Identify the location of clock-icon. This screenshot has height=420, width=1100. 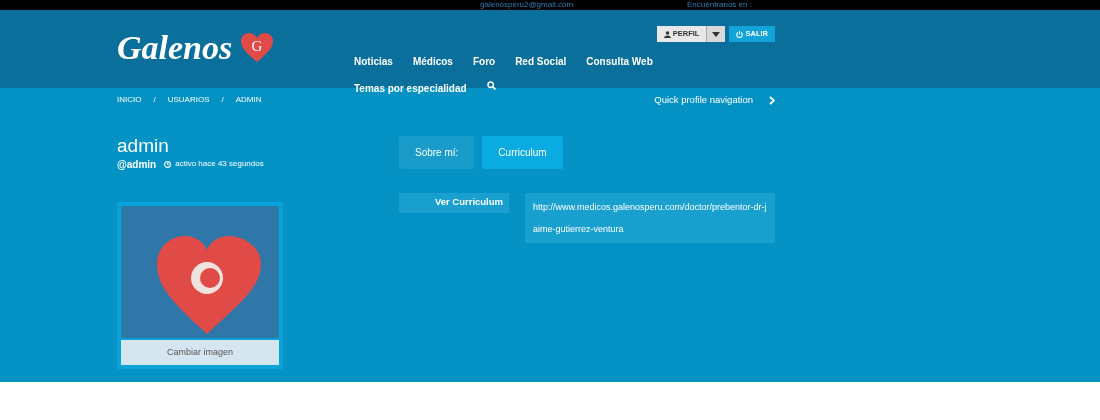
(168, 164).